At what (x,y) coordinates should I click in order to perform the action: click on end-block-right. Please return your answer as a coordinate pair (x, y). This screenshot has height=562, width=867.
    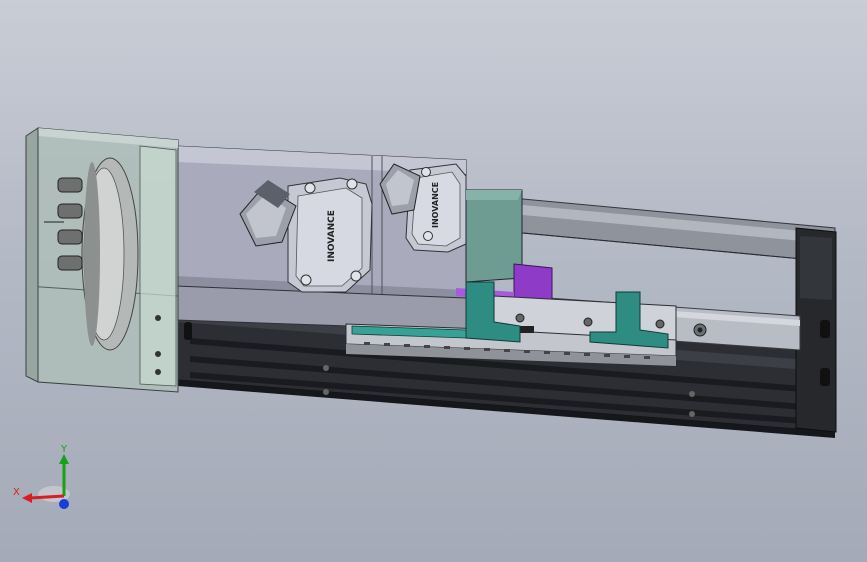
    Looking at the image, I should click on (816, 330).